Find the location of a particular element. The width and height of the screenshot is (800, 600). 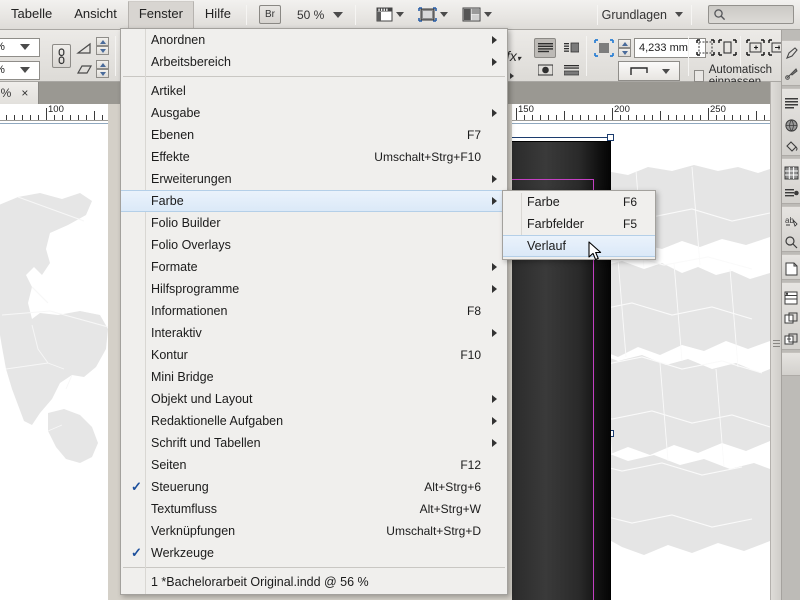

horizontal-ruler-left: 100 is located at coordinates (54, 112).